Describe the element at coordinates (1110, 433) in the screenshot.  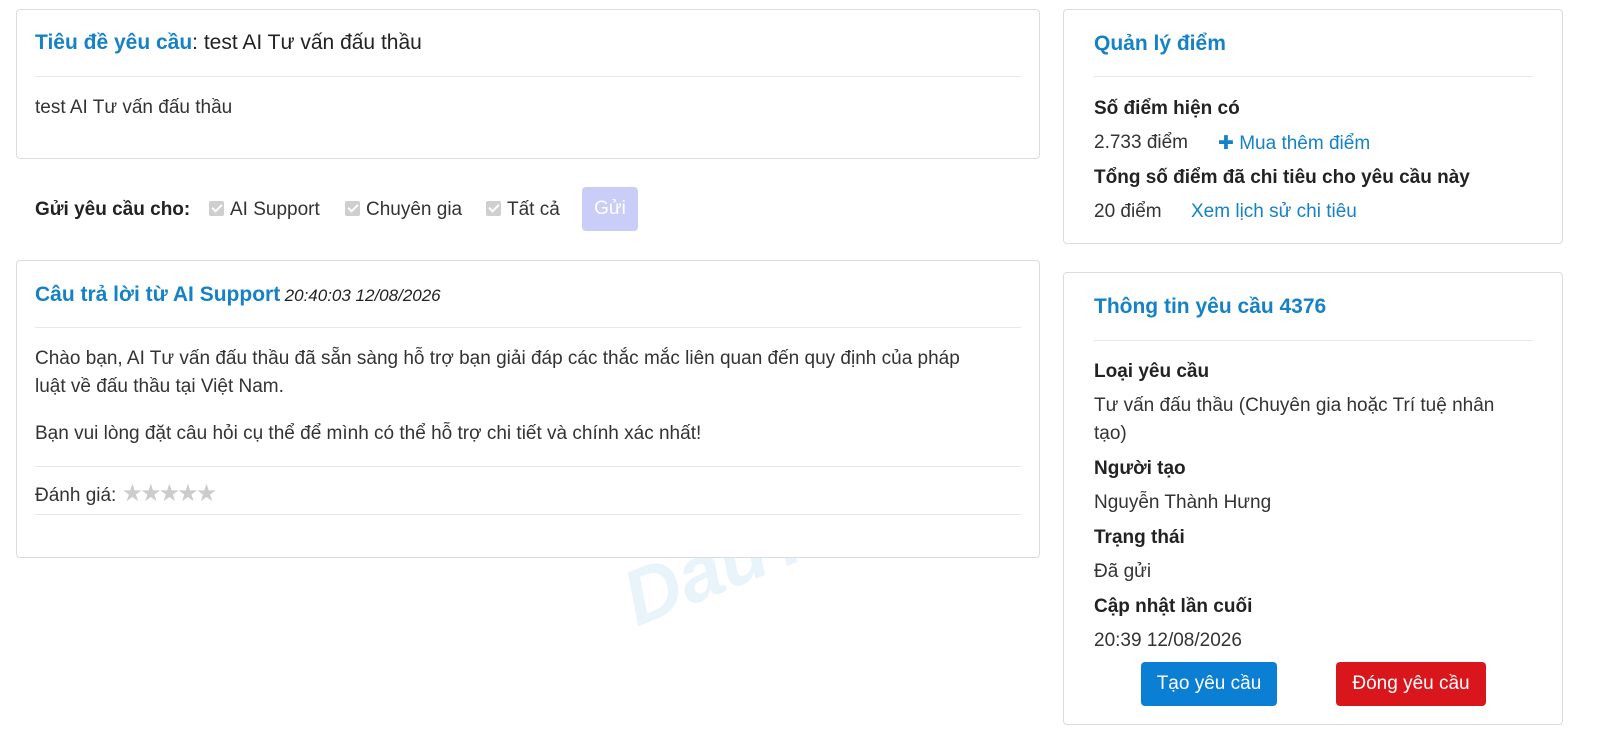
I see `request-type-value-line-2: tạo)` at that location.